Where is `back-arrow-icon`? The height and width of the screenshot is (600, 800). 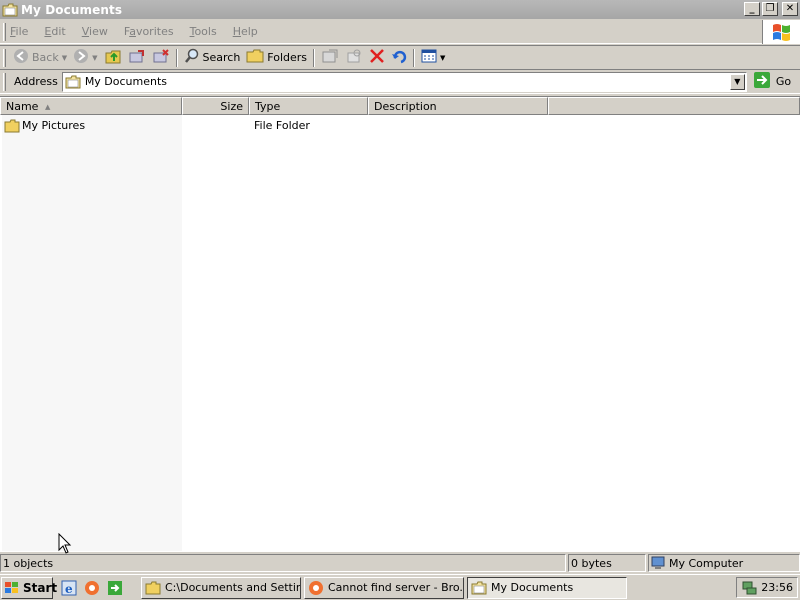
back-arrow-icon is located at coordinates (21, 57).